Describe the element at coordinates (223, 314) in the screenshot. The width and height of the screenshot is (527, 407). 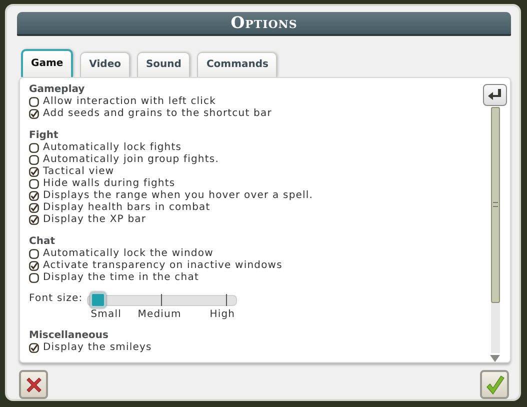
I see `slider-stop-label: High` at that location.